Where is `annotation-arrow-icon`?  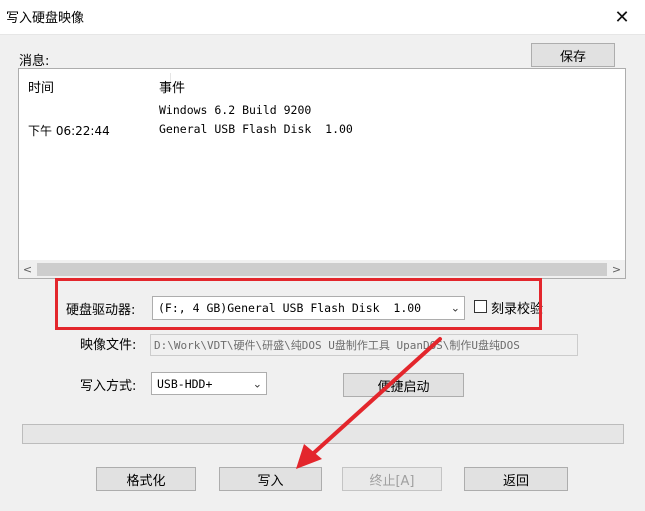 annotation-arrow-icon is located at coordinates (369, 403).